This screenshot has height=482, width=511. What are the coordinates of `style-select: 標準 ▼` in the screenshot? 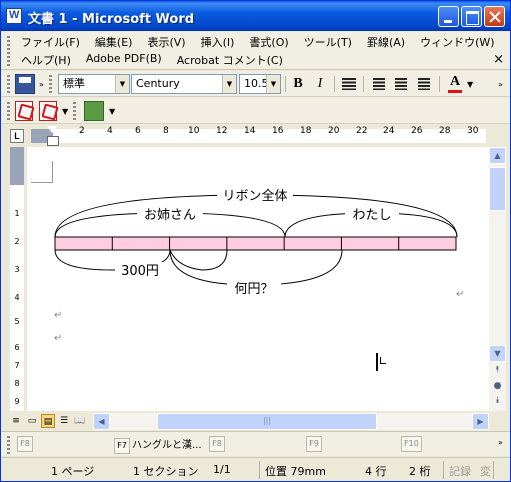 It's located at (94, 84).